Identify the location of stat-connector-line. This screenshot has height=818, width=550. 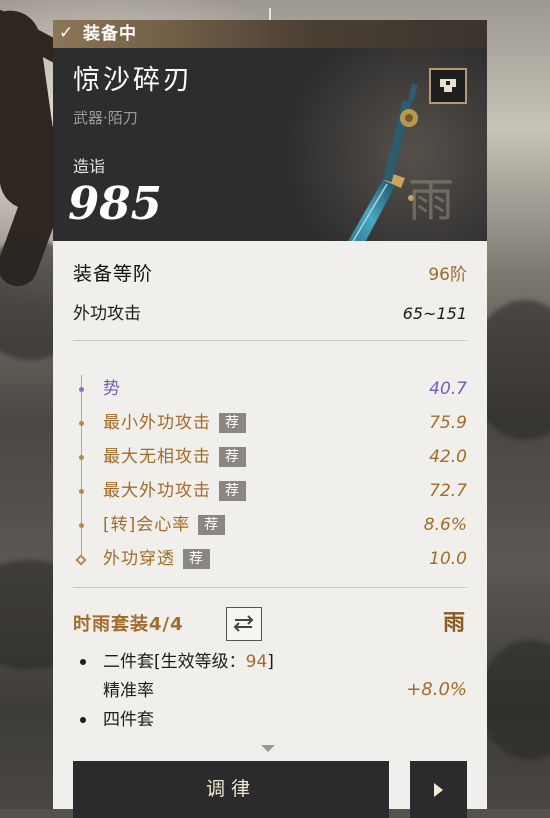
(81, 470).